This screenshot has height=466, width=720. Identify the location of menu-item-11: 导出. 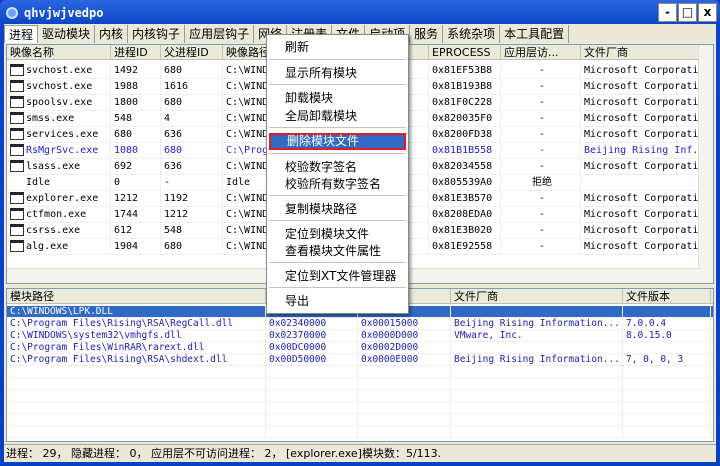
(337, 301).